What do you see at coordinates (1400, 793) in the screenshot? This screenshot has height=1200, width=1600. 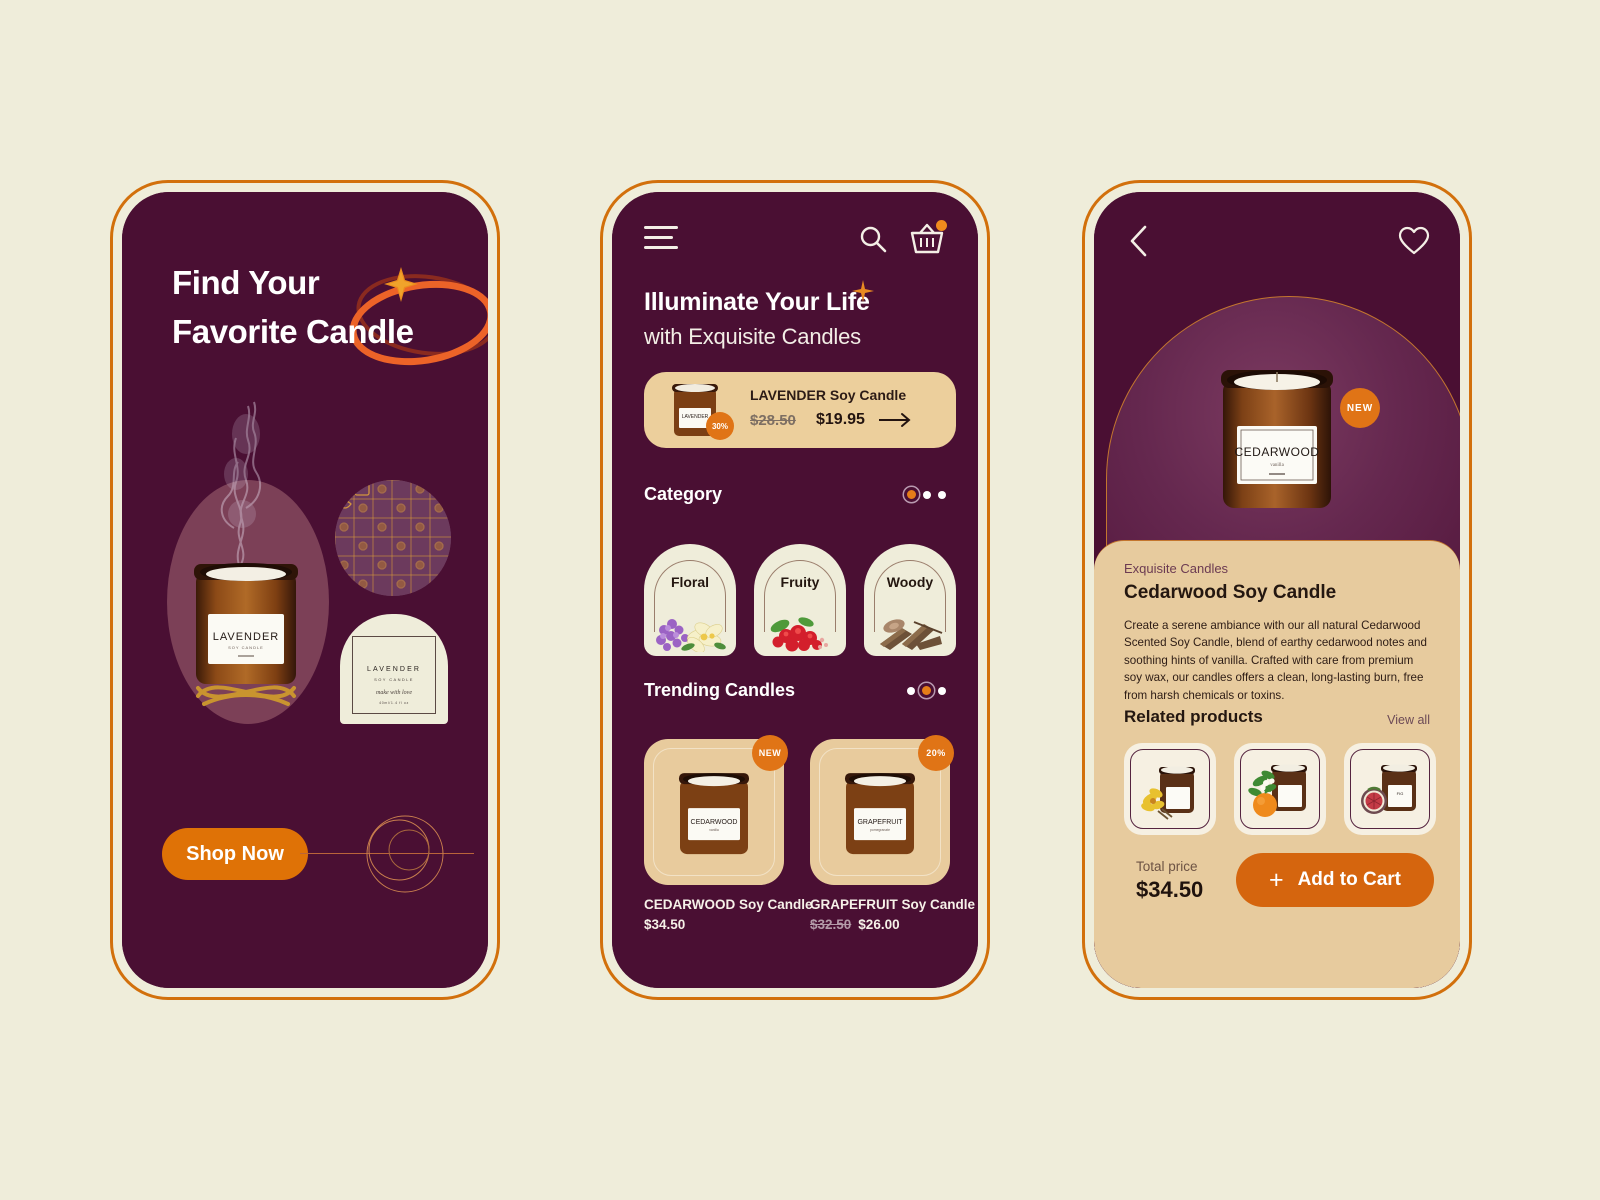 I see `svg-text: FIG` at bounding box center [1400, 793].